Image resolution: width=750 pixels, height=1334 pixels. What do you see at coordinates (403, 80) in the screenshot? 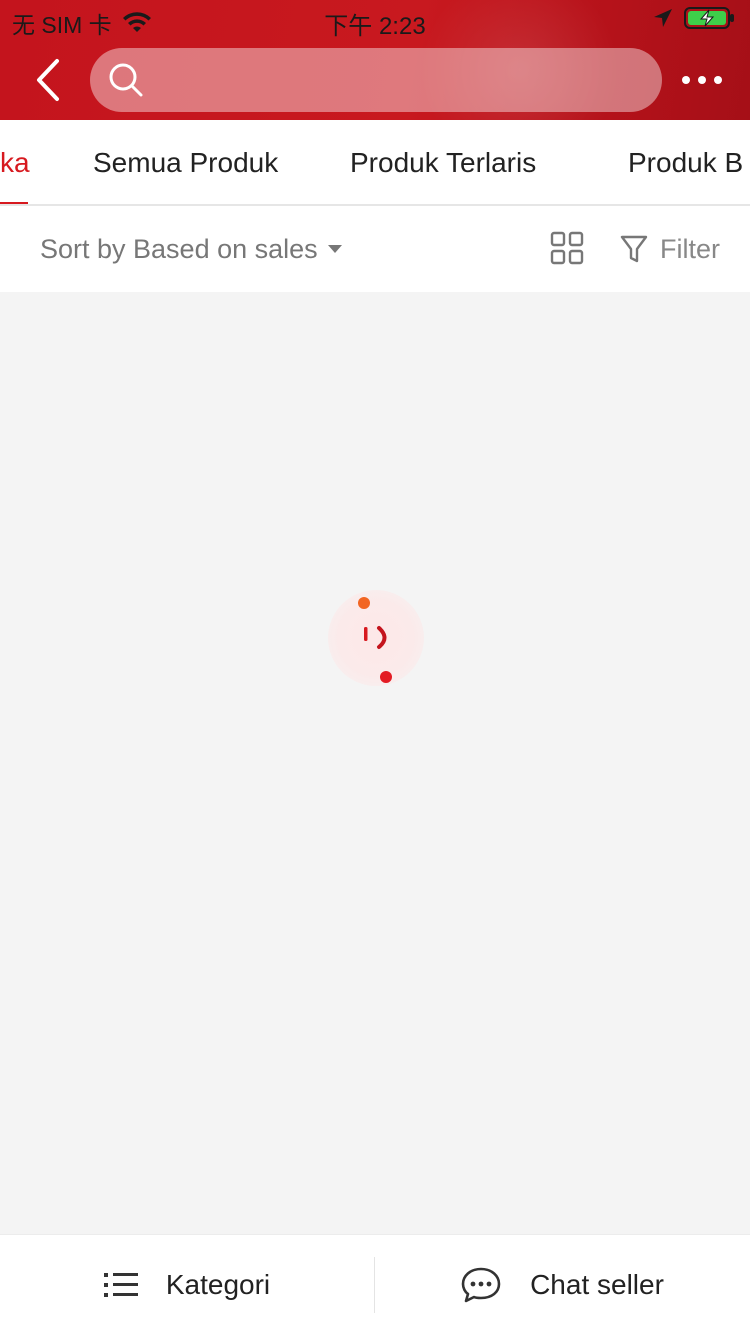
I see `search-input` at bounding box center [403, 80].